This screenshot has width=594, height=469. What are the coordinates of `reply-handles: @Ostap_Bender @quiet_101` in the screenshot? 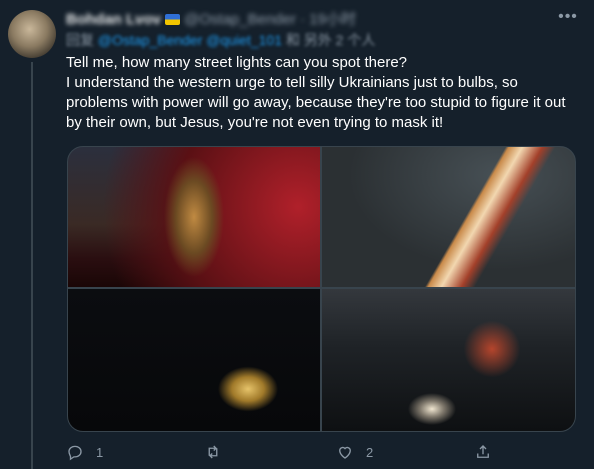 It's located at (190, 40).